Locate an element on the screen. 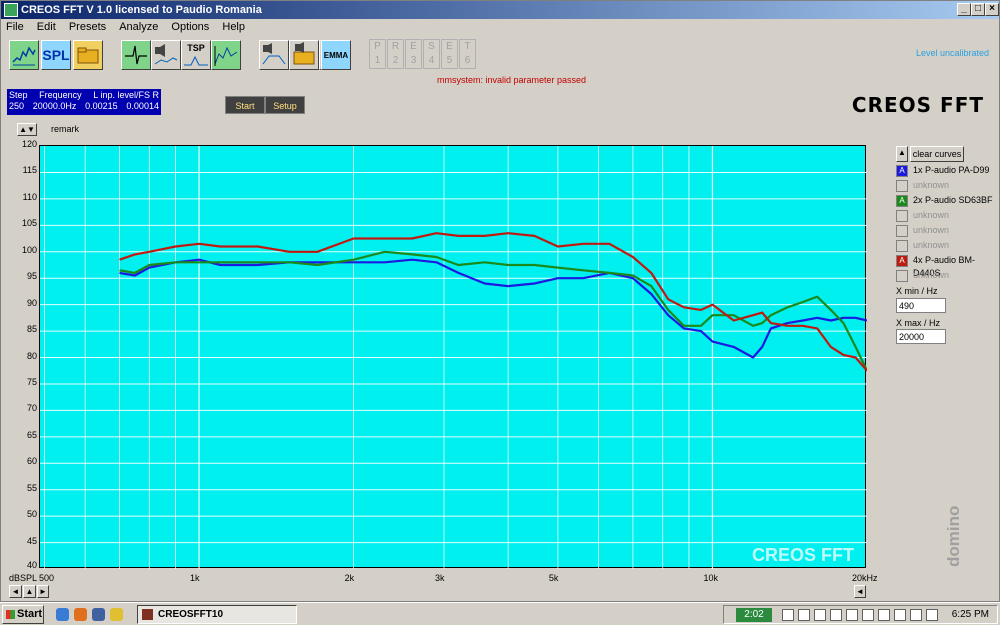 The image size is (1000, 625). alert-icon is located at coordinates (868, 615).